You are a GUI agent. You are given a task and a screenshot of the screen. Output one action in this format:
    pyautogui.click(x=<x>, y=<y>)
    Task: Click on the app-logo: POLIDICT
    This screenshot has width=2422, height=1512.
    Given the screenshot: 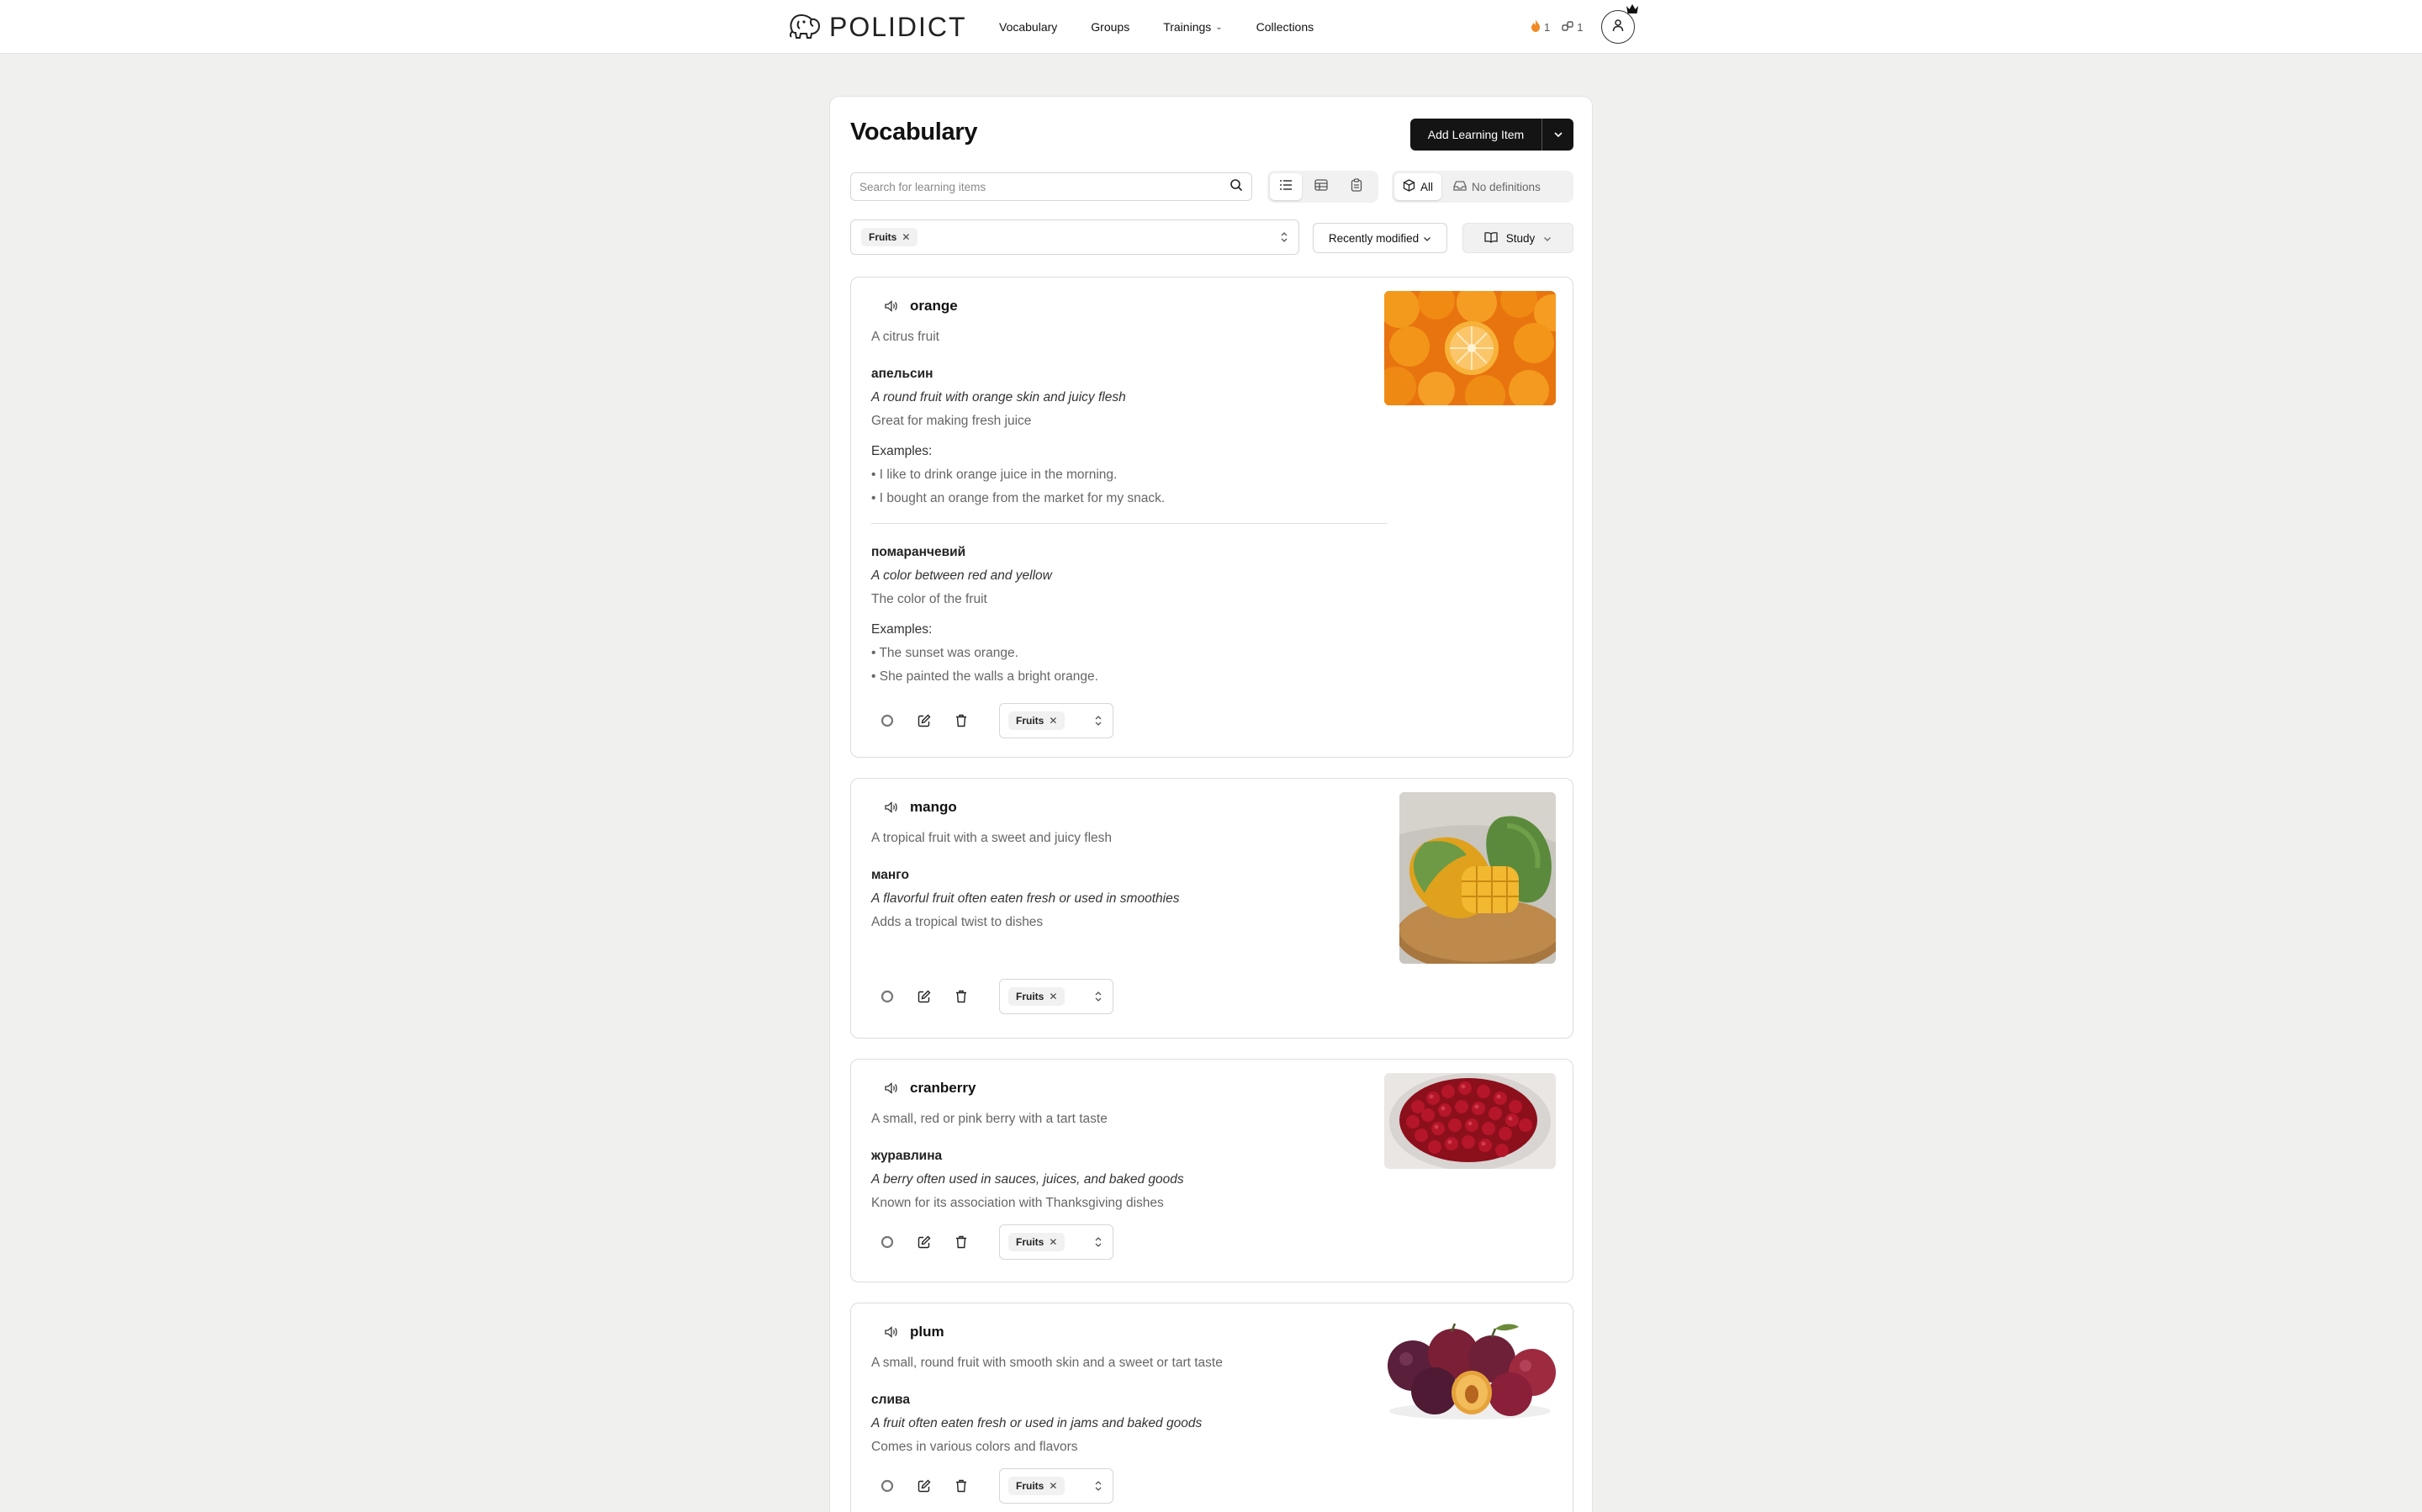 What is the action you would take?
    pyautogui.click(x=877, y=27)
    